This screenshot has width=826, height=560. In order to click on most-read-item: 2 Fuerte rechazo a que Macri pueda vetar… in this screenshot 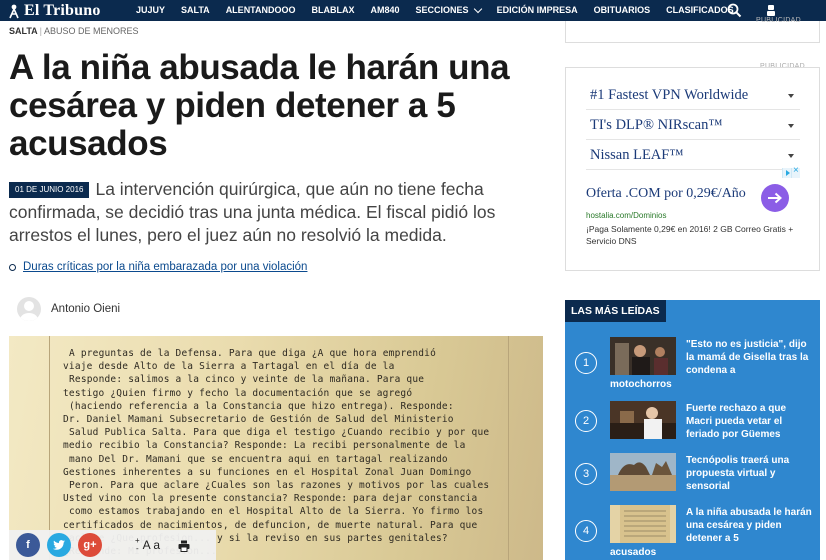, I will do `click(692, 427)`.